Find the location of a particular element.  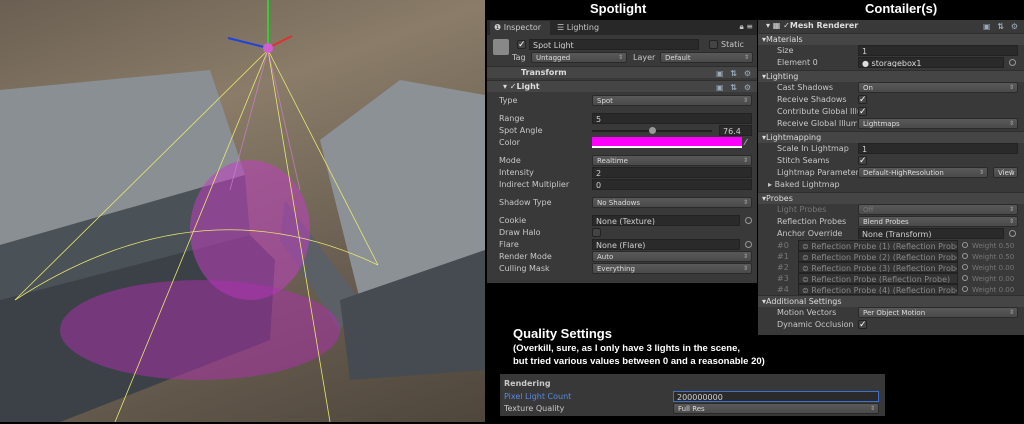

section-label: Lighting is located at coordinates (782, 76).